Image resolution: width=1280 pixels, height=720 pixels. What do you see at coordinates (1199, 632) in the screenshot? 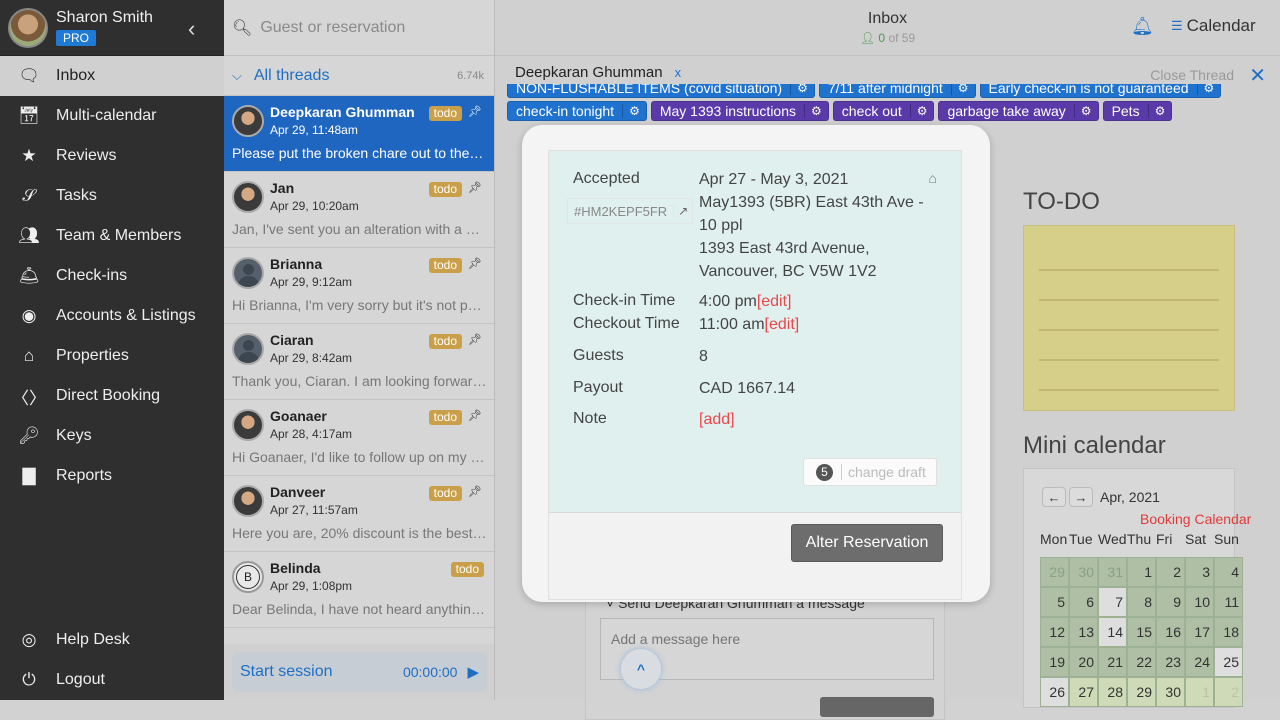
I see `calendar-day: 17` at bounding box center [1199, 632].